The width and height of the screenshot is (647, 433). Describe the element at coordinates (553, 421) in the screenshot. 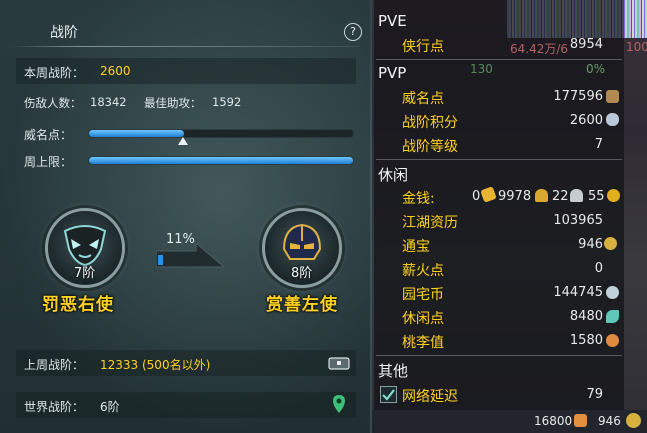

I see `bottom-left-value: 16800` at that location.